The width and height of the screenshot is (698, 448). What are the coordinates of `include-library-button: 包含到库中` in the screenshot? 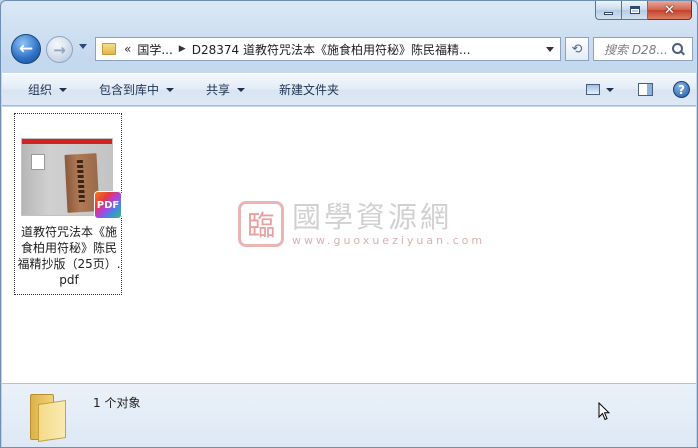 It's located at (134, 89).